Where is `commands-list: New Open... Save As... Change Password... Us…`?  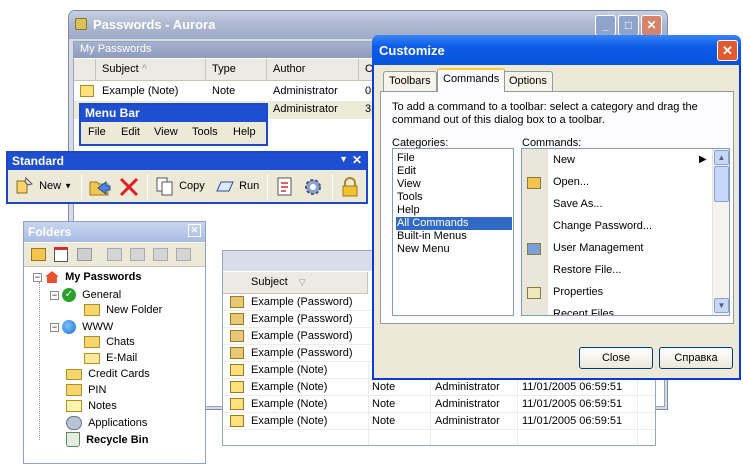
commands-list: New Open... Save As... Change Password... Us… is located at coordinates (625, 232).